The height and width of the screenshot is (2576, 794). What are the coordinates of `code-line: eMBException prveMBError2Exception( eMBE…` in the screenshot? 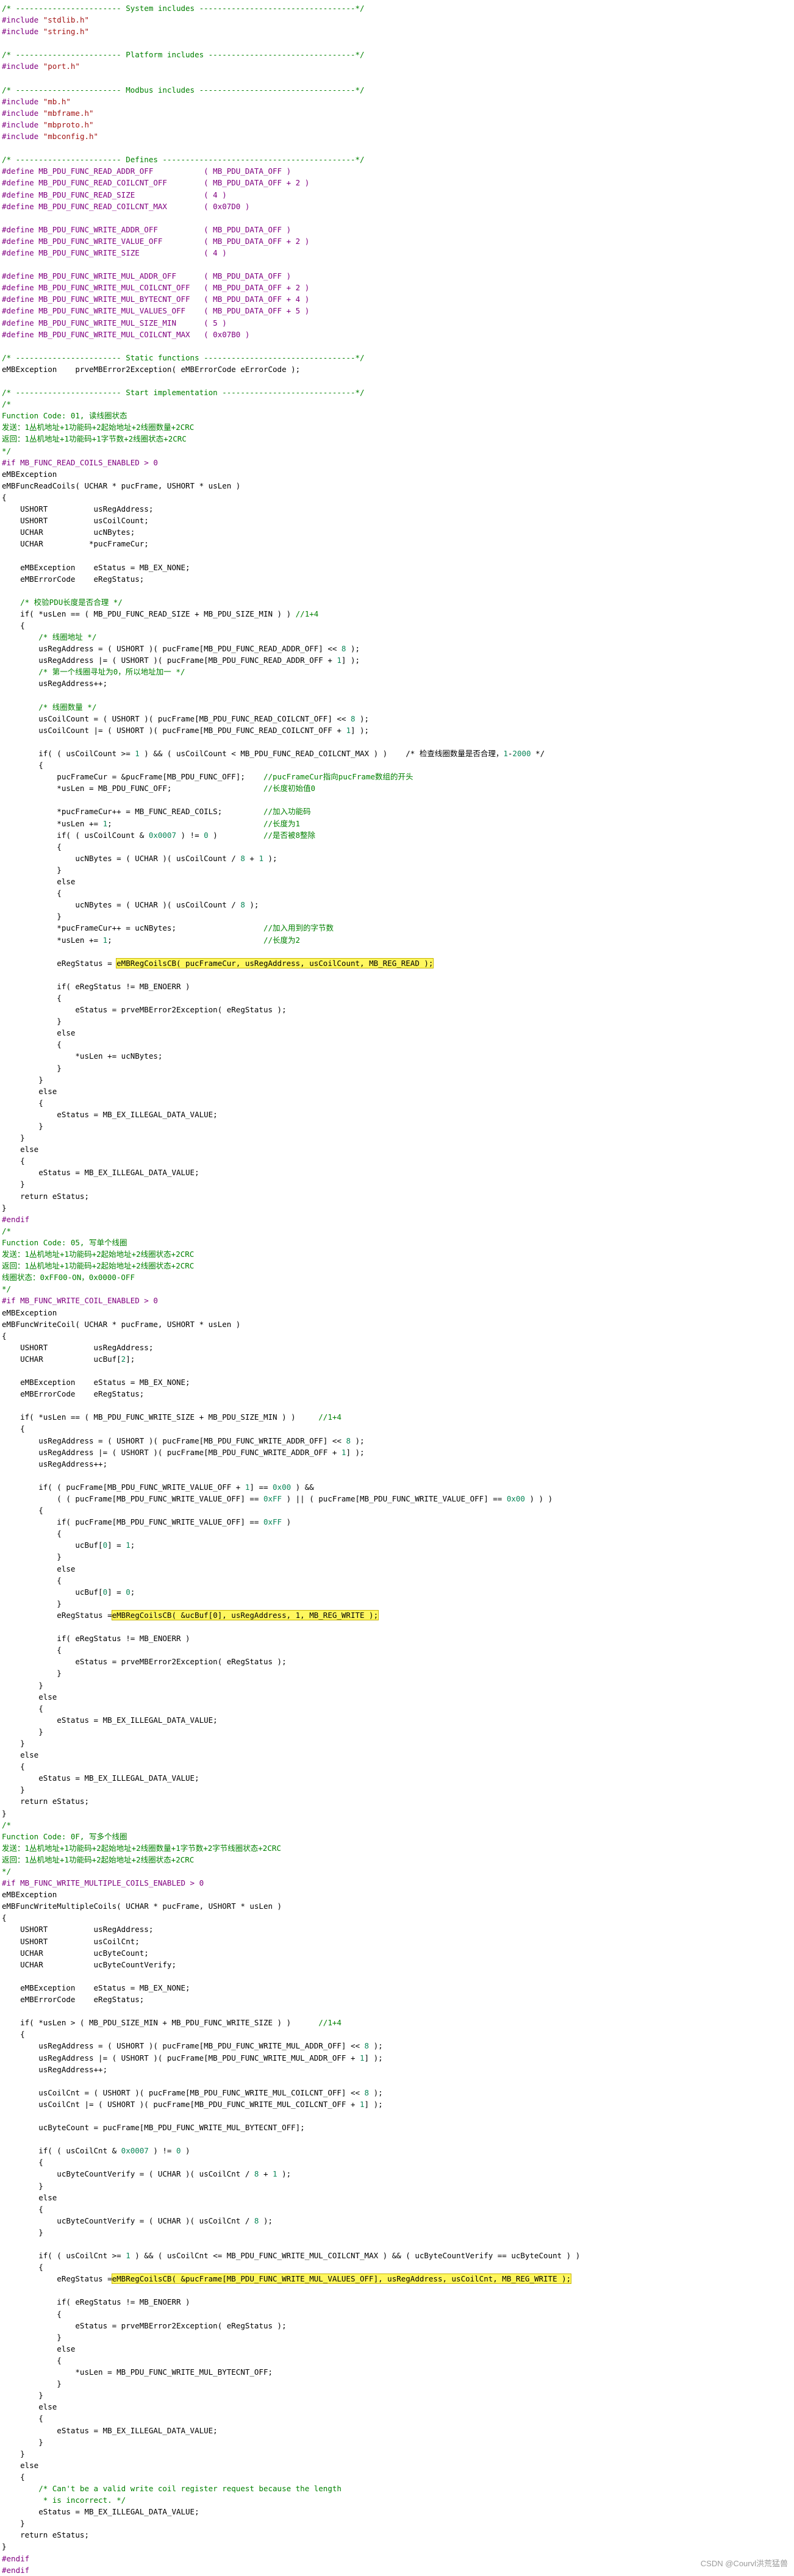 It's located at (151, 369).